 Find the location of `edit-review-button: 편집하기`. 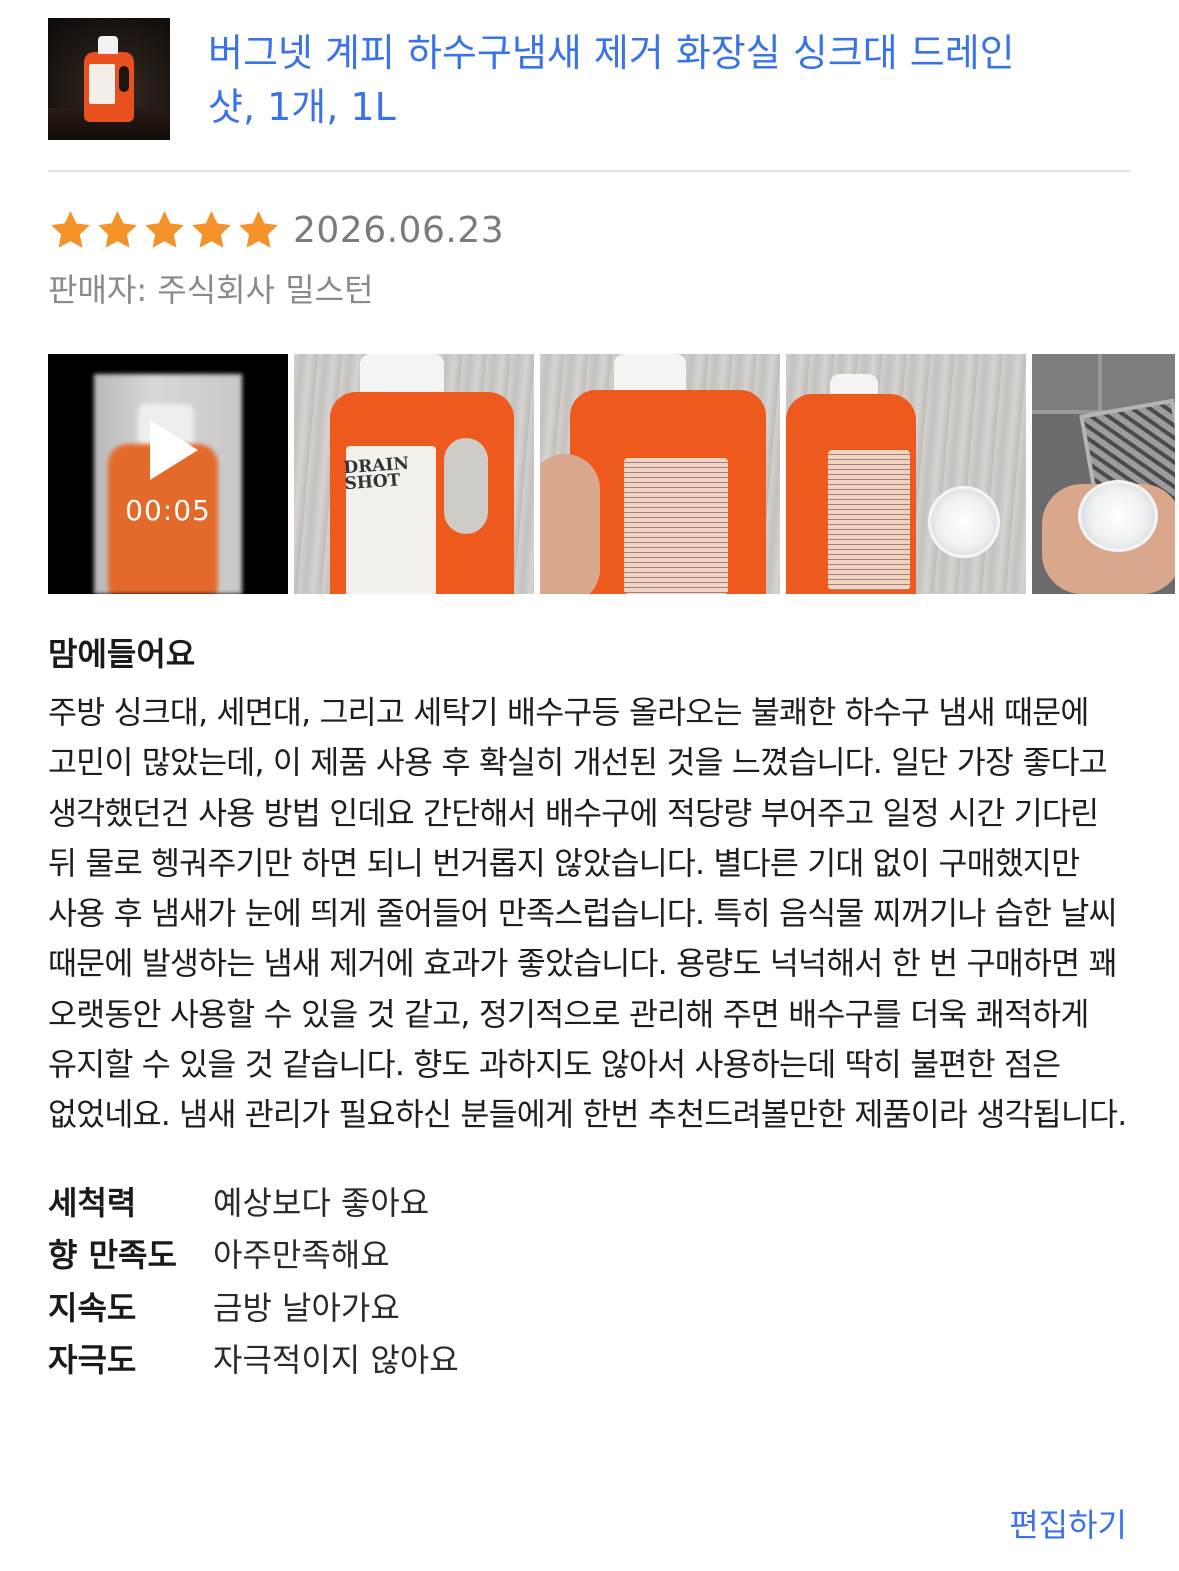

edit-review-button: 편집하기 is located at coordinates (1068, 1523).